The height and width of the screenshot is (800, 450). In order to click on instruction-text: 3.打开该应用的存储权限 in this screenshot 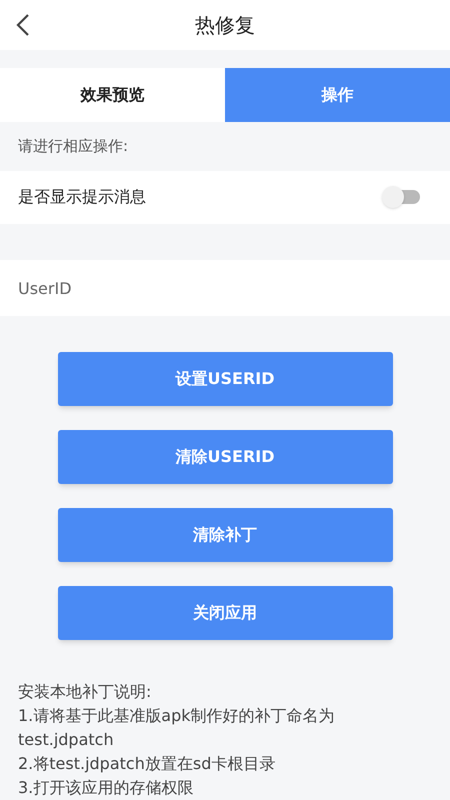, I will do `click(106, 788)`.